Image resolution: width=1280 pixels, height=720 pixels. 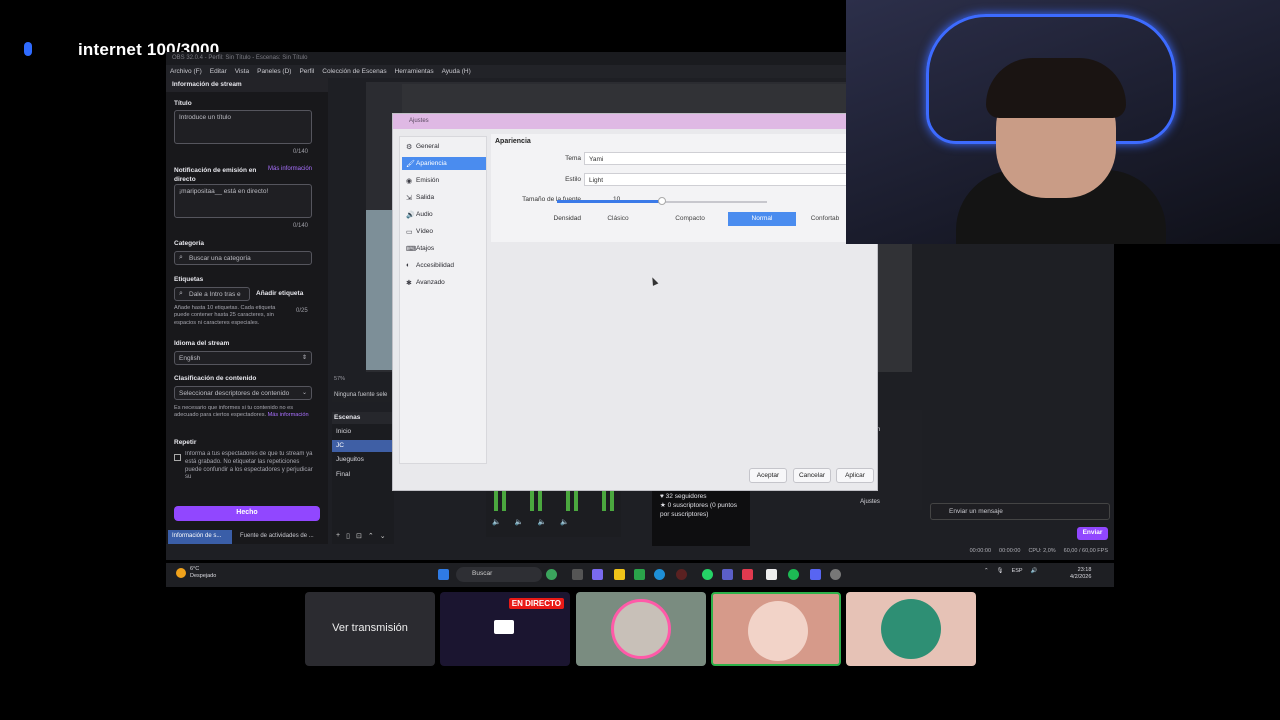 I want to click on density-clasico: Clásico, so click(x=618, y=219).